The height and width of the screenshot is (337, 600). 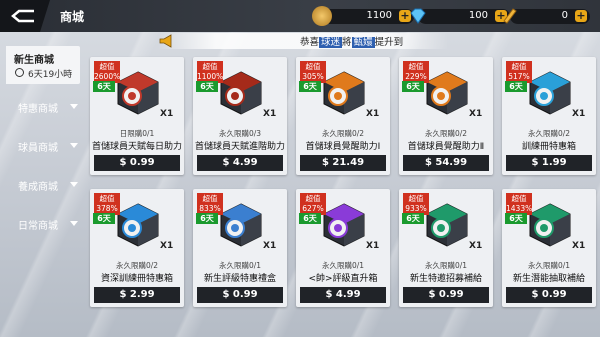 What do you see at coordinates (239, 147) in the screenshot?
I see `product-name: 首儲球員天賦進階助力` at bounding box center [239, 147].